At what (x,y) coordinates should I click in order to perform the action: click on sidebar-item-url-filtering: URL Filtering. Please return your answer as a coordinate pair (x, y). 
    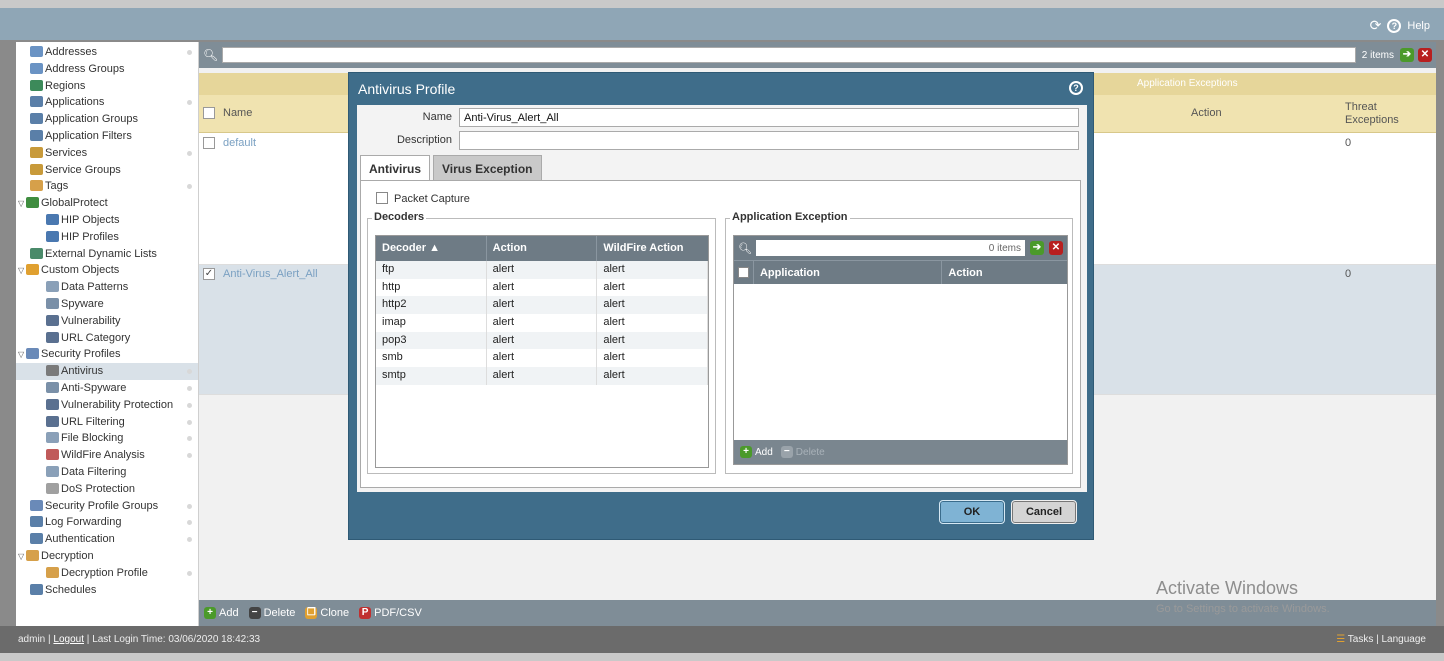
    Looking at the image, I should click on (107, 422).